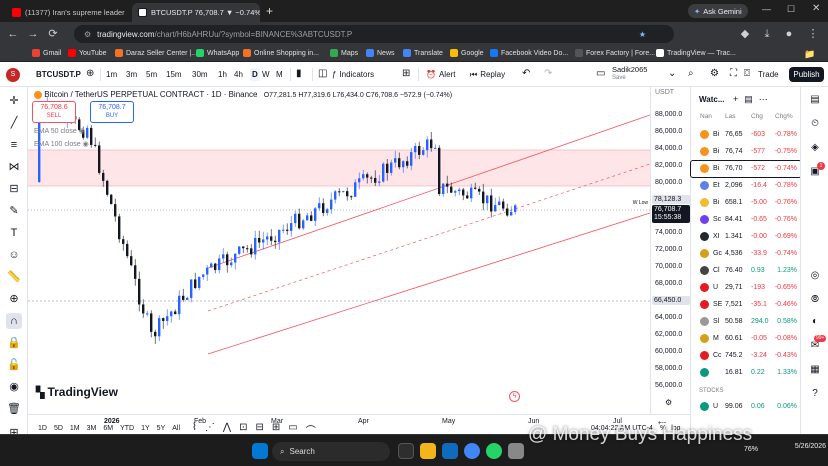 This screenshot has width=828, height=466. I want to click on windows-start-icon, so click(260, 451).